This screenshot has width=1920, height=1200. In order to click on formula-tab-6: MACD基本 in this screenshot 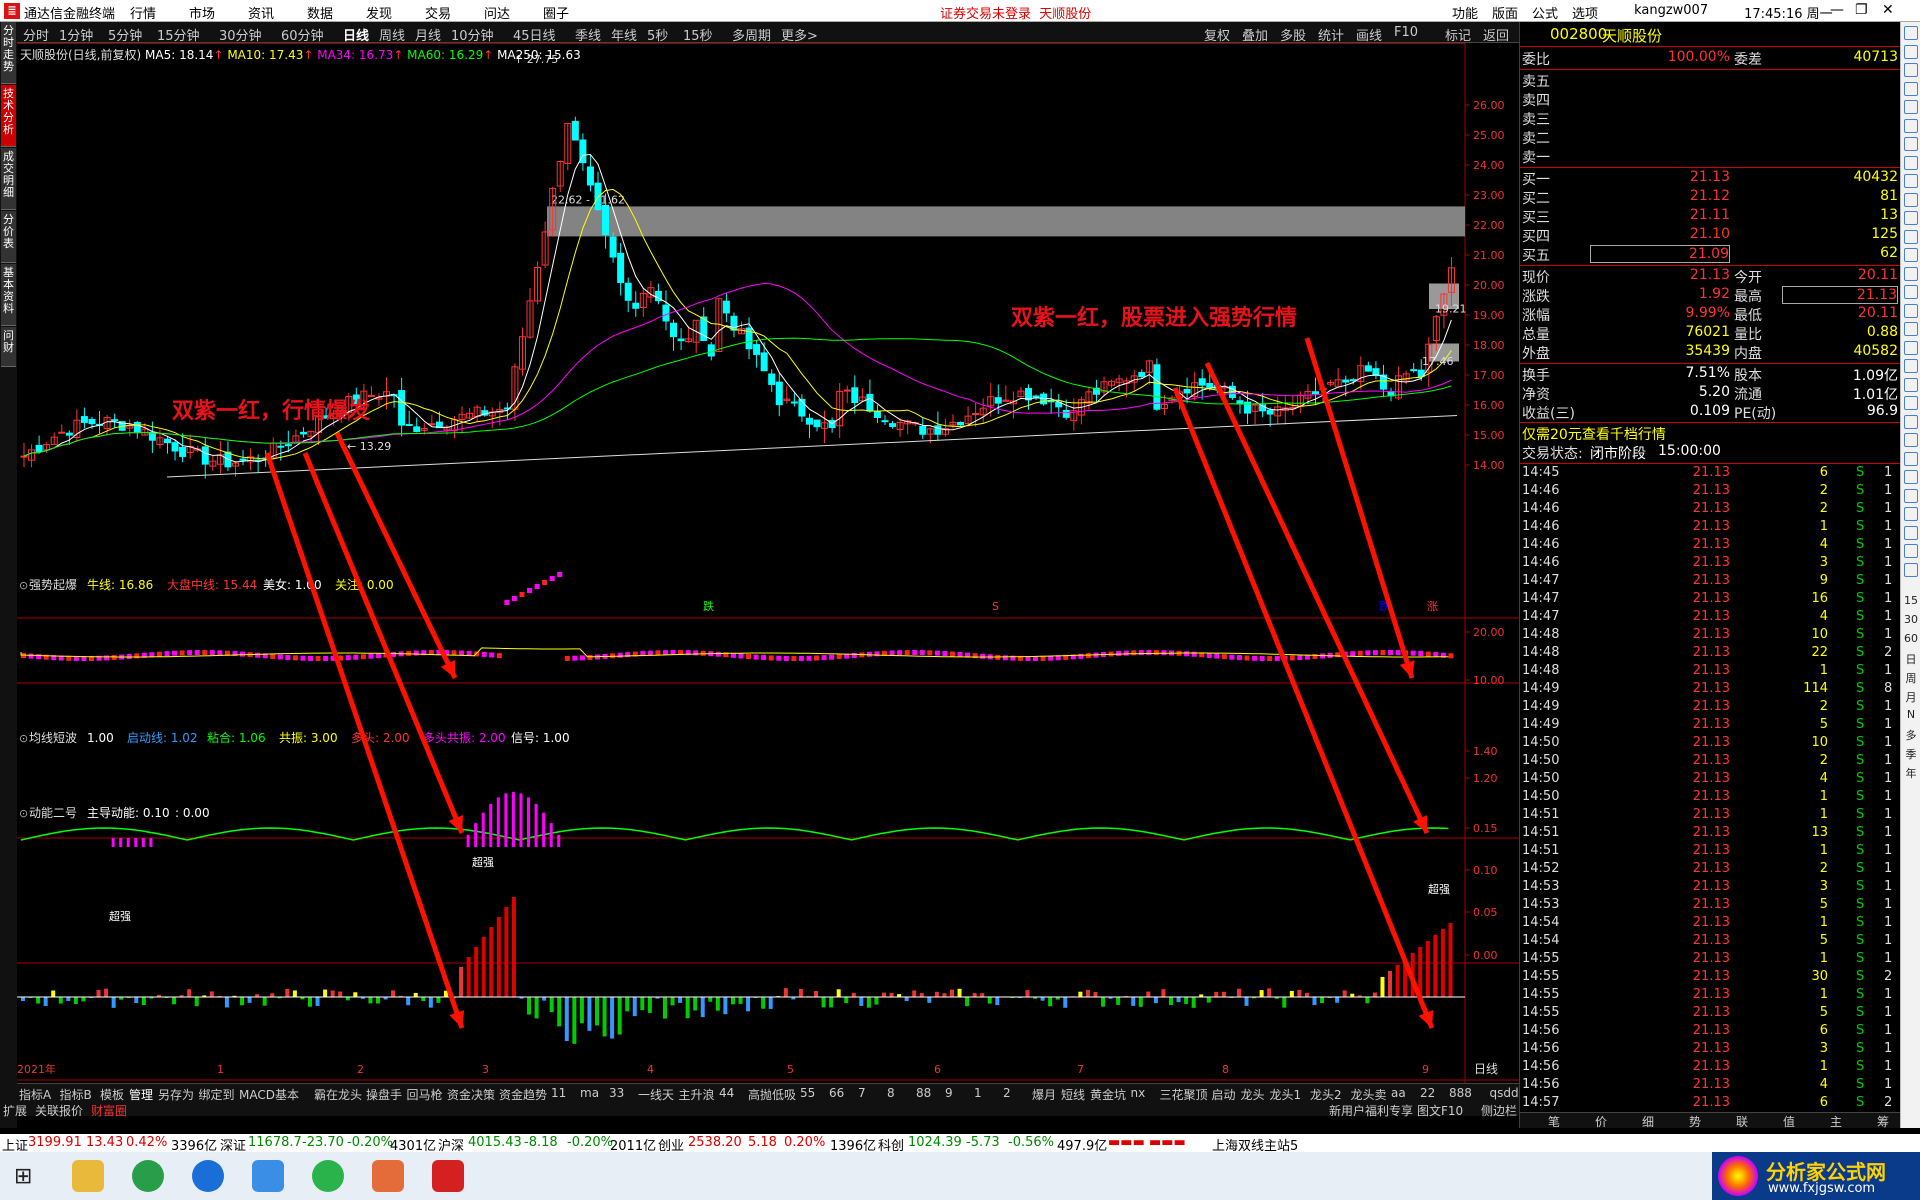, I will do `click(269, 1094)`.